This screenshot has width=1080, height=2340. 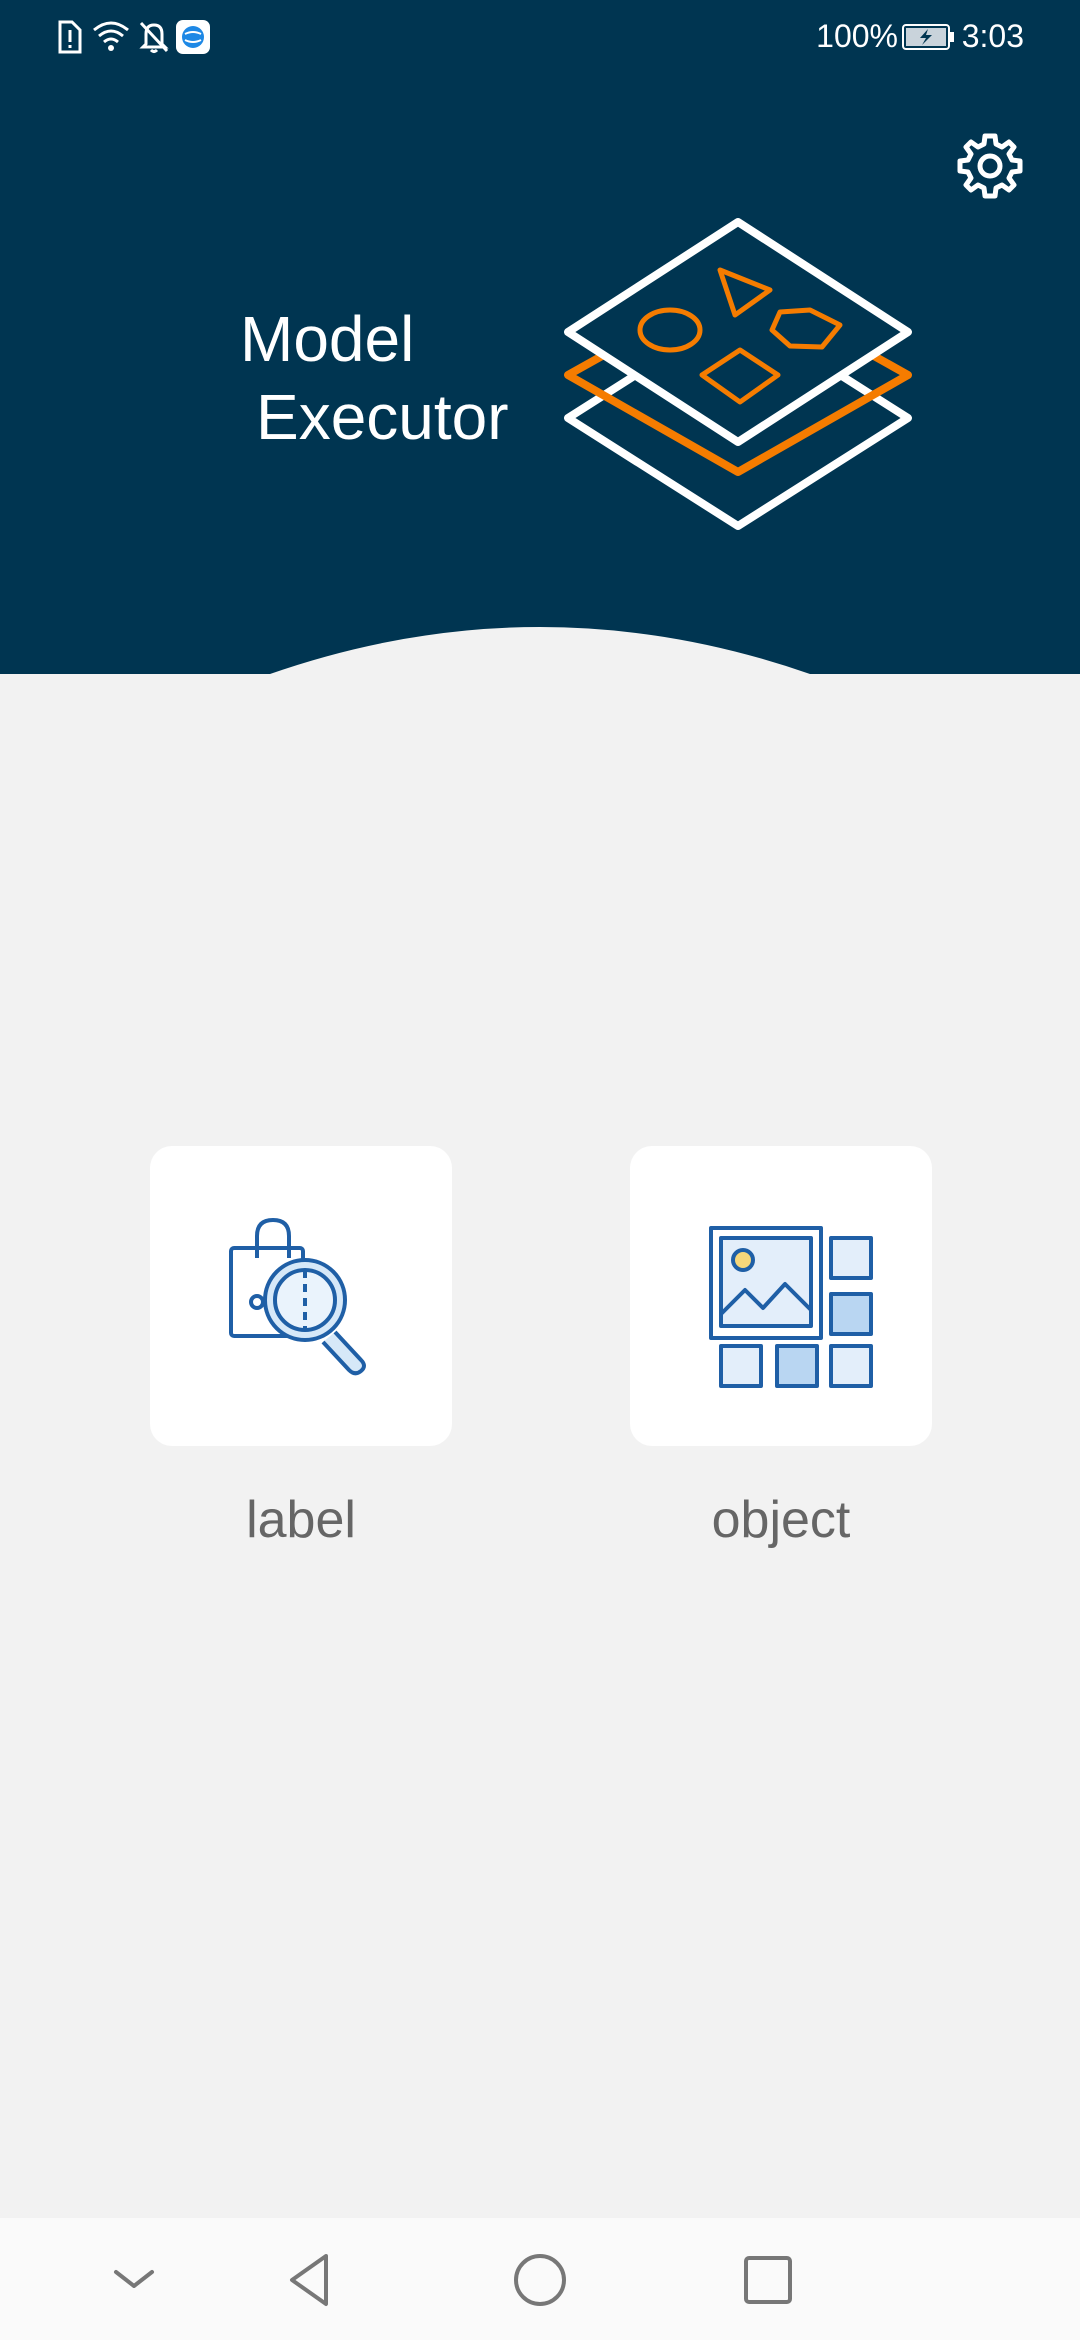 What do you see at coordinates (992, 36) in the screenshot?
I see `clock: 3:03` at bounding box center [992, 36].